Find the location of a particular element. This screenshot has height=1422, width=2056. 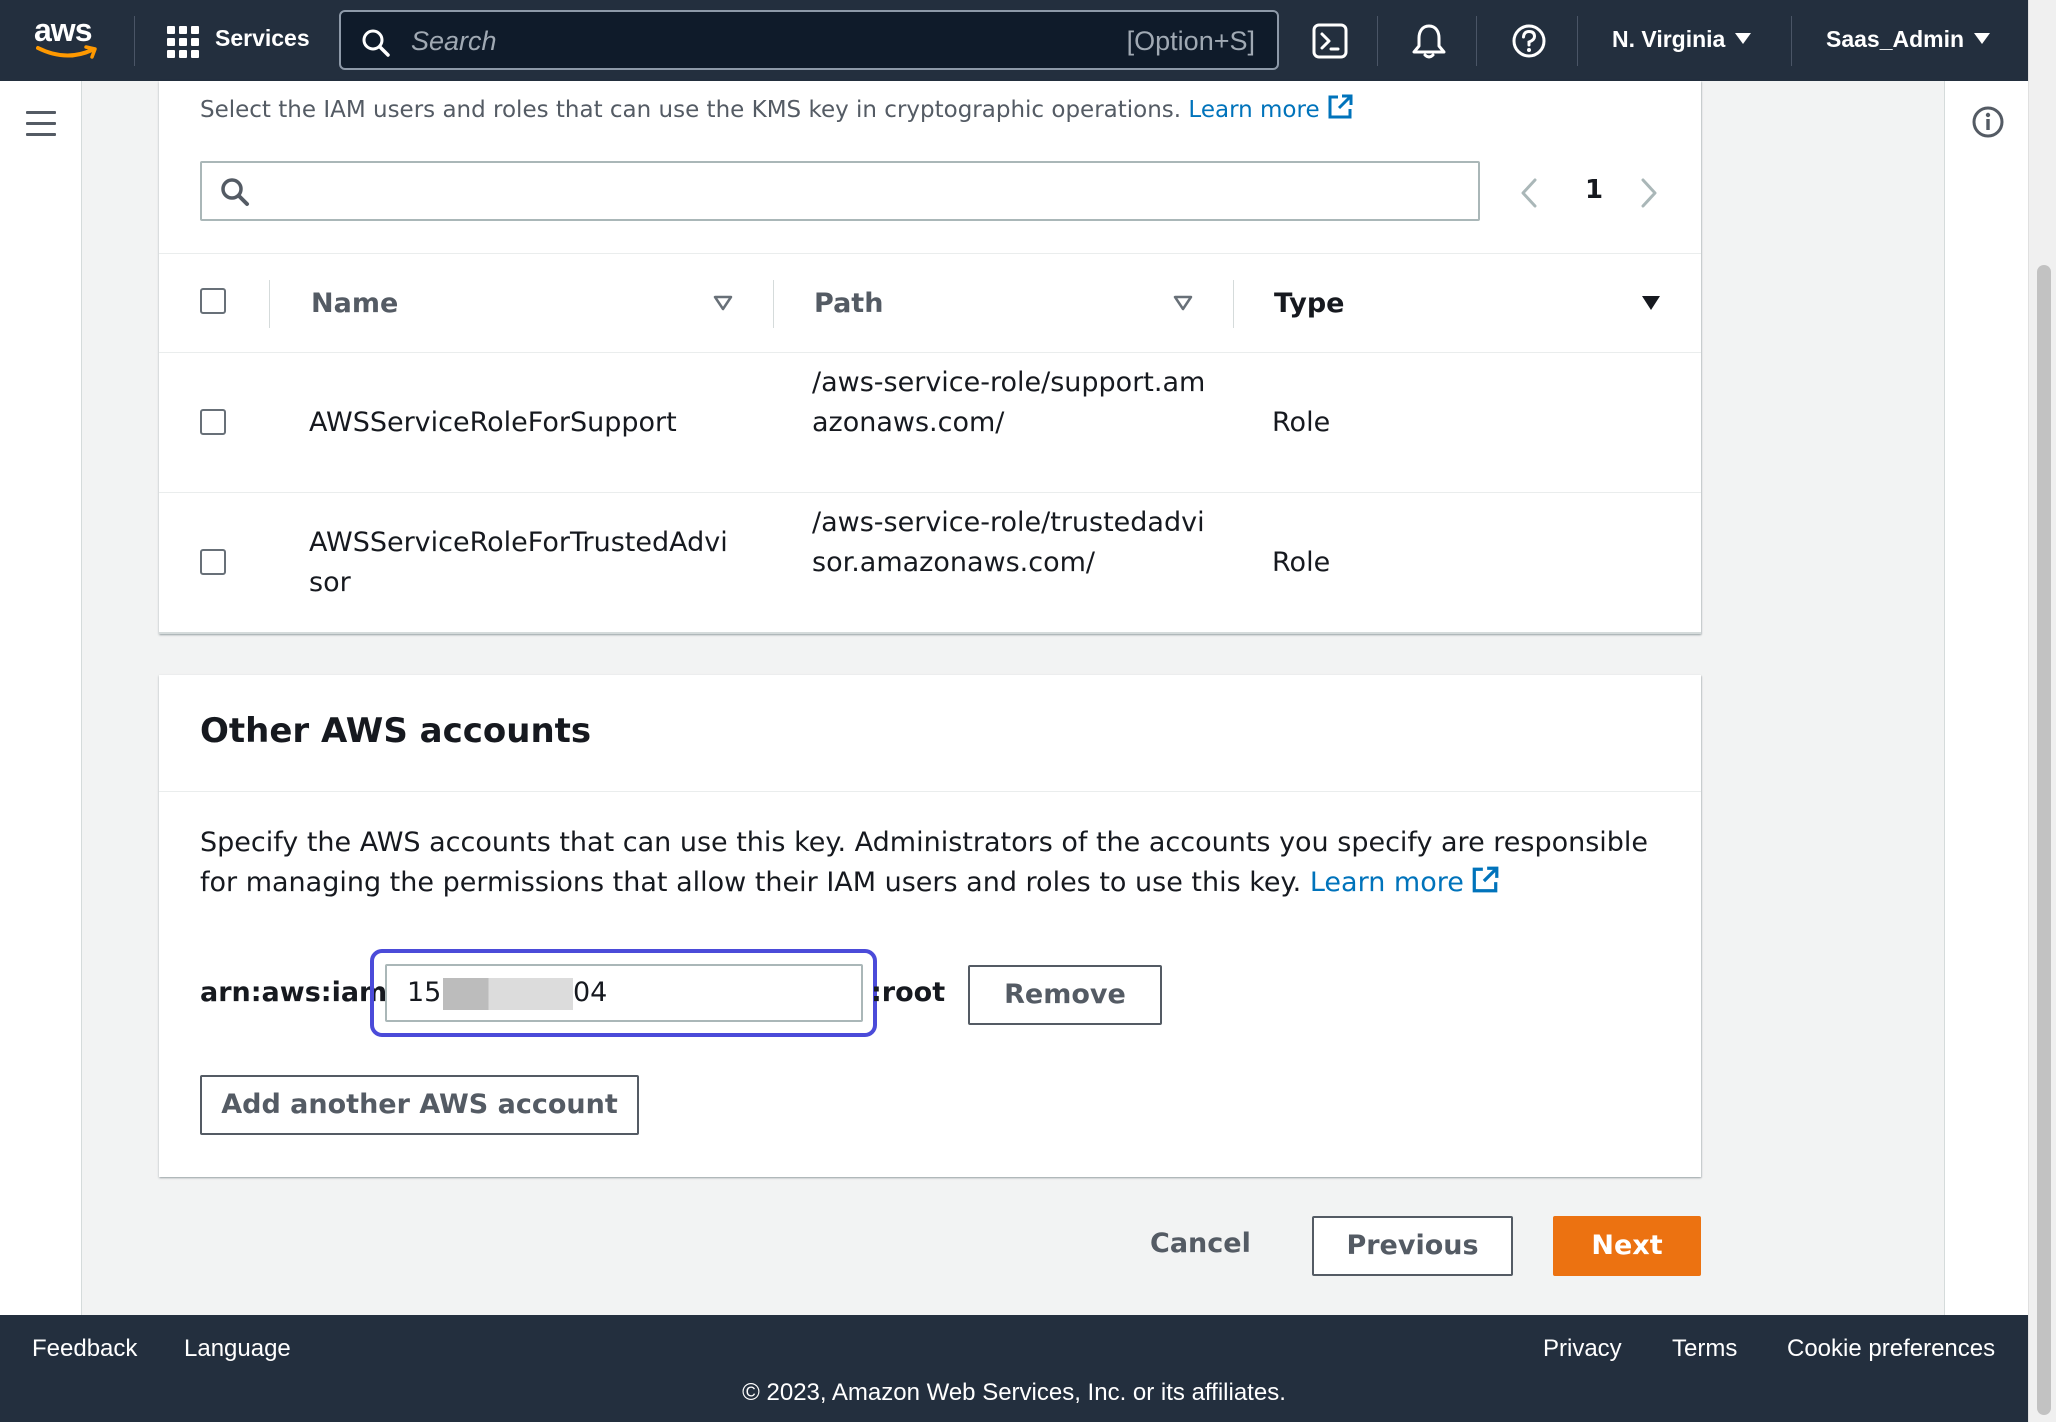

cookie-preferences-link: Cookie preferences is located at coordinates (1891, 1349).